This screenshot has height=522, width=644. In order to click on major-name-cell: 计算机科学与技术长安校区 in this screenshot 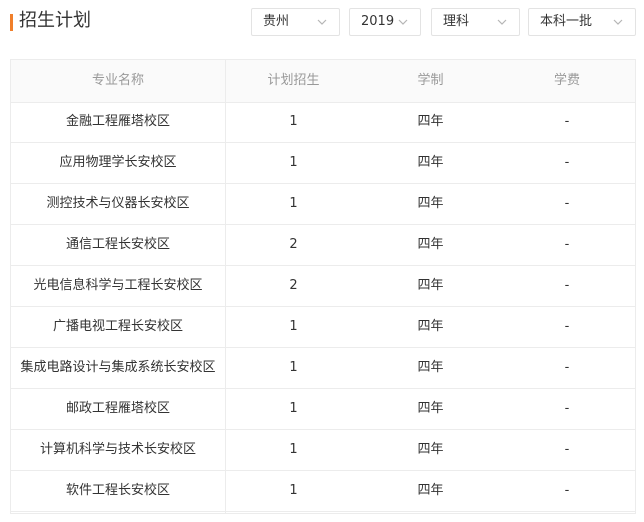, I will do `click(117, 449)`.